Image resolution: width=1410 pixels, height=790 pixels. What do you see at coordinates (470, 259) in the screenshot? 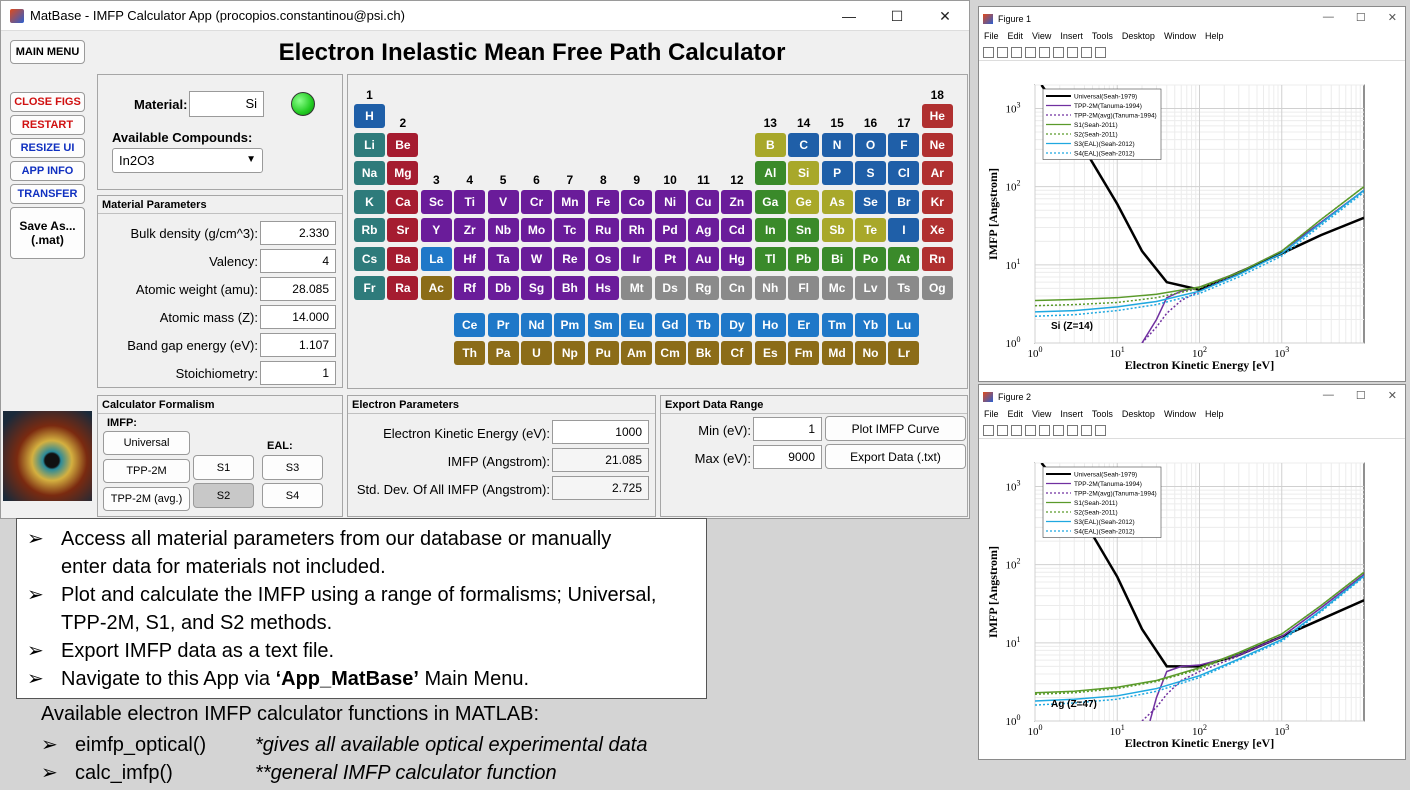
I see `element-hf: Hf` at bounding box center [470, 259].